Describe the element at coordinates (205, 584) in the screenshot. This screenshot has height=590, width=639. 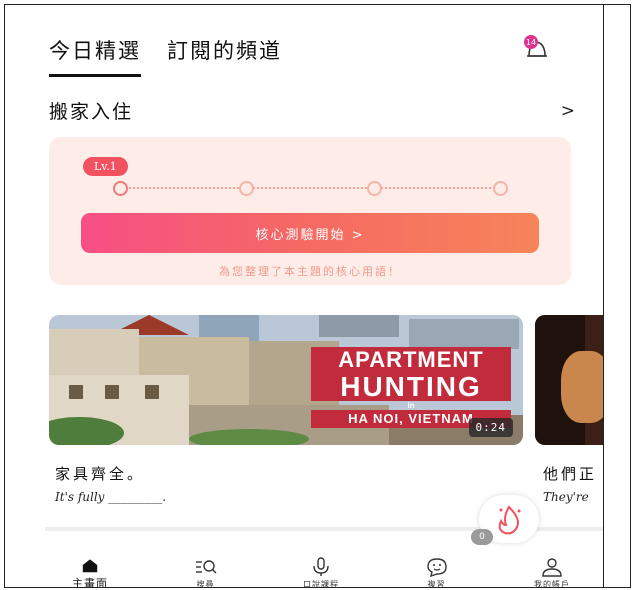
I see `nav-search-label: 搜尋` at that location.